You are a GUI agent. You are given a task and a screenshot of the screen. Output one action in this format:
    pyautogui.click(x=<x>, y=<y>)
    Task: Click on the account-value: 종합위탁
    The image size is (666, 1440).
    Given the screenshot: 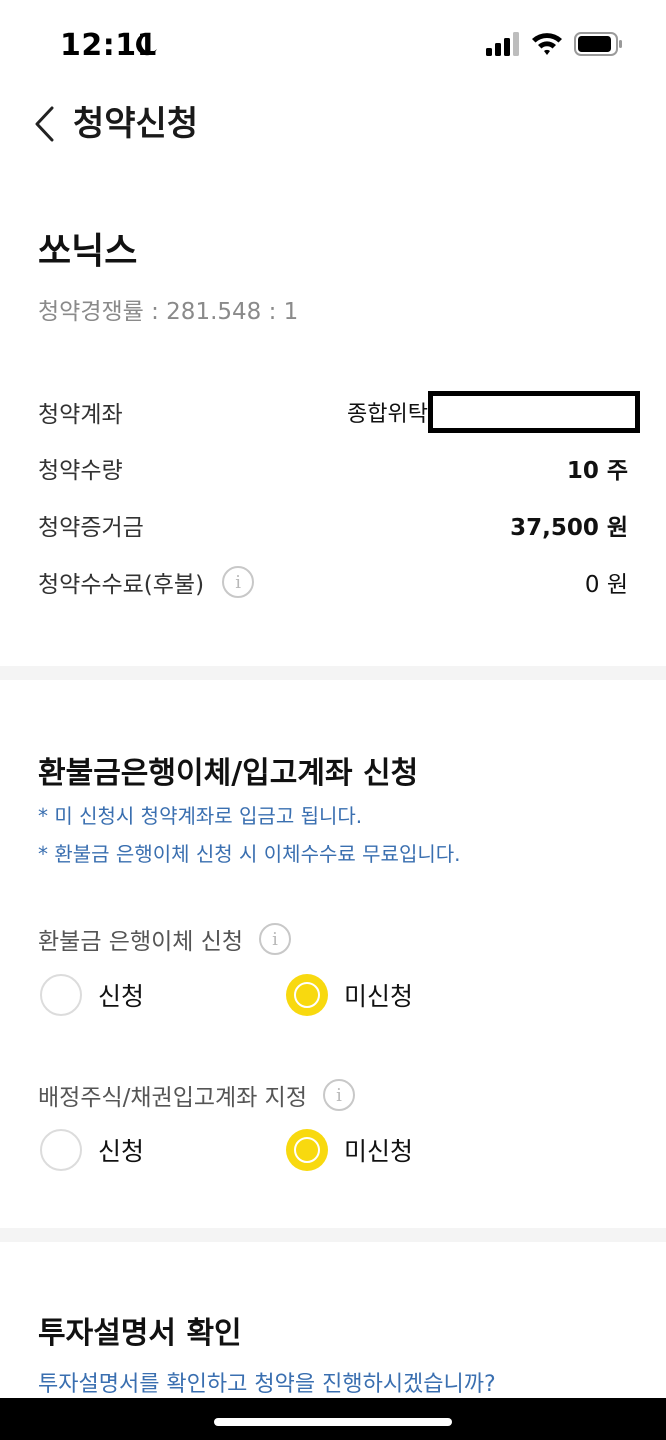 What is the action you would take?
    pyautogui.click(x=387, y=414)
    